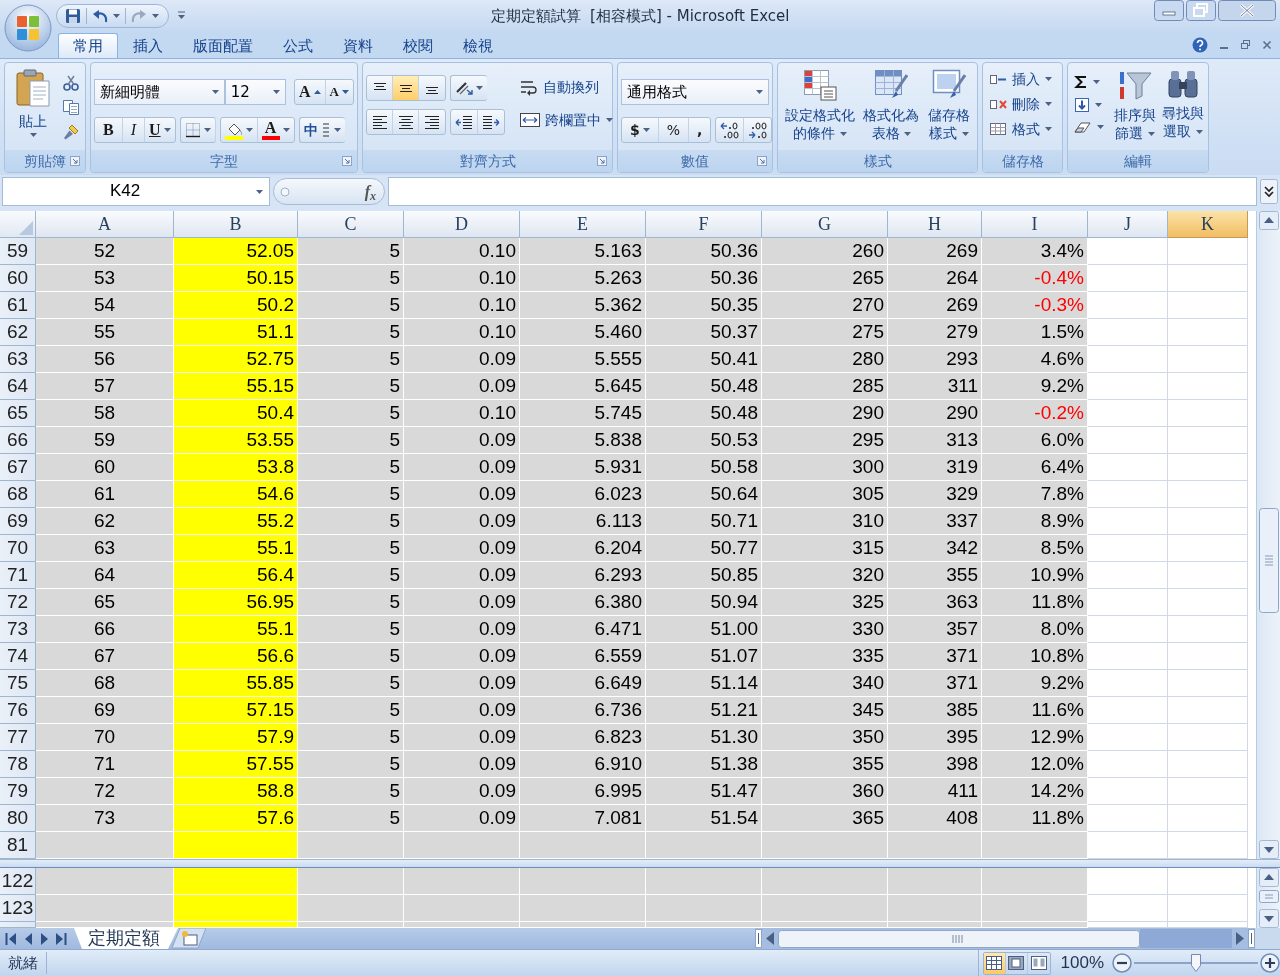 The image size is (1280, 976). What do you see at coordinates (148, 45) in the screenshot?
I see `ribbon-tab: 插入` at bounding box center [148, 45].